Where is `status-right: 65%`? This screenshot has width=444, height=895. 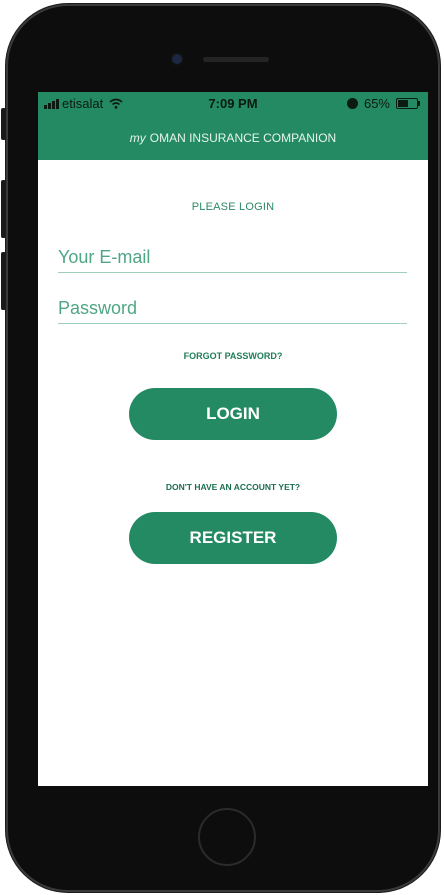
status-right: 65% is located at coordinates (383, 103).